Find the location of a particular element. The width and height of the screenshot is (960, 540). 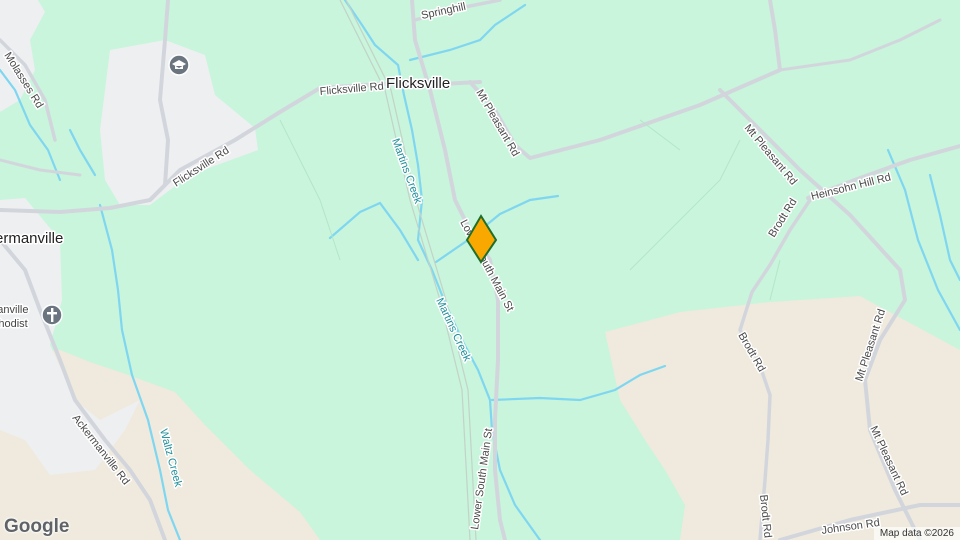

graduation-cap-icon is located at coordinates (179, 65).